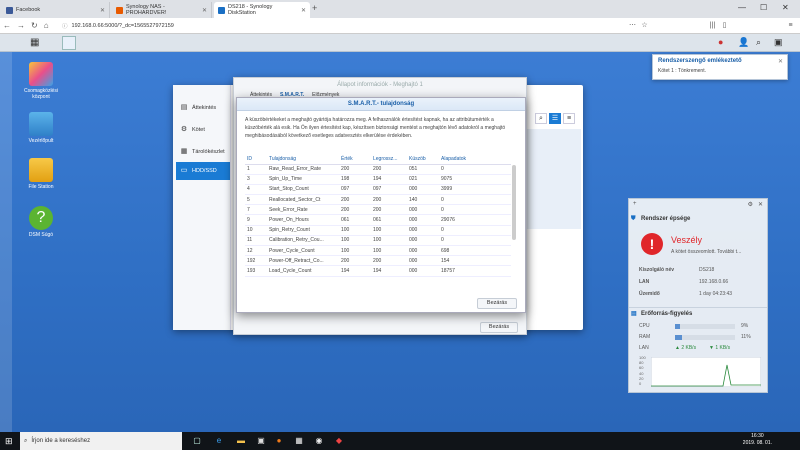  What do you see at coordinates (750, 204) in the screenshot?
I see `settings-icon: ⚙` at bounding box center [750, 204].